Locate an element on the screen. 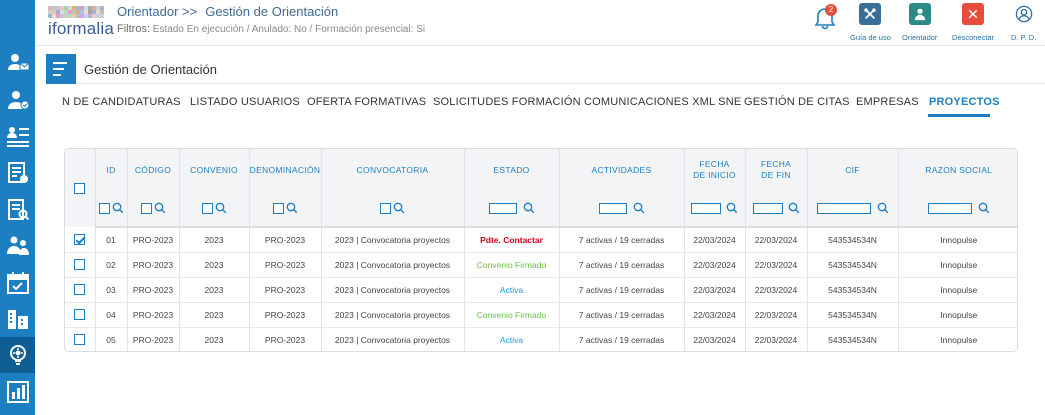  sidebar-item-document is located at coordinates (17, 173).